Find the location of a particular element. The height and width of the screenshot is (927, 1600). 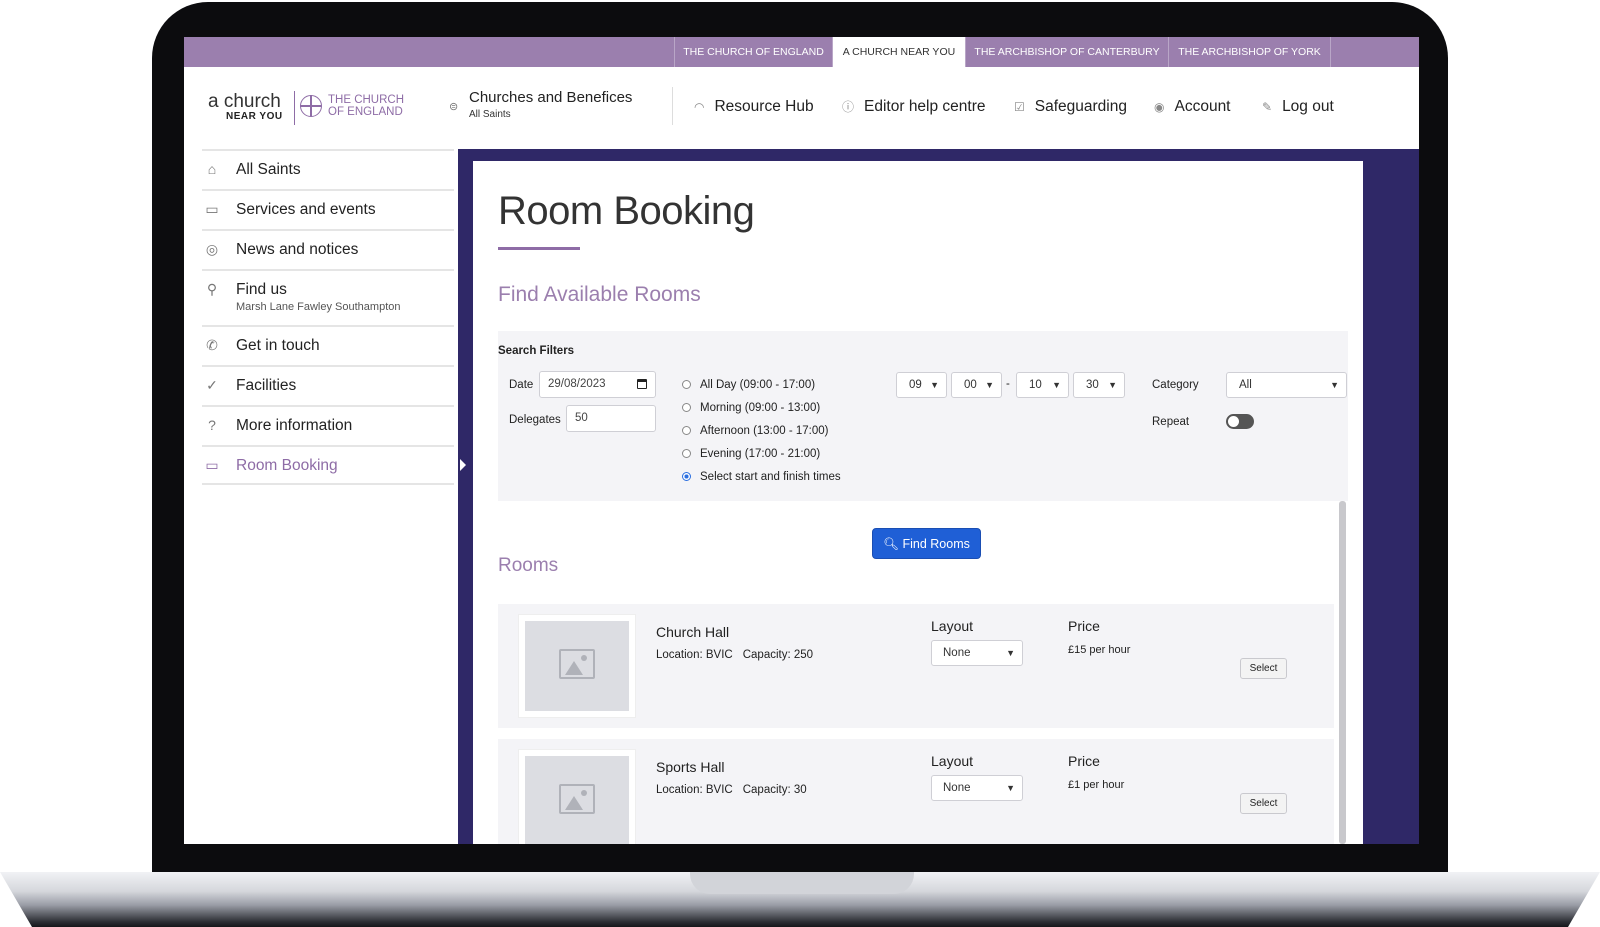

start-hour-value: 09 is located at coordinates (915, 385).